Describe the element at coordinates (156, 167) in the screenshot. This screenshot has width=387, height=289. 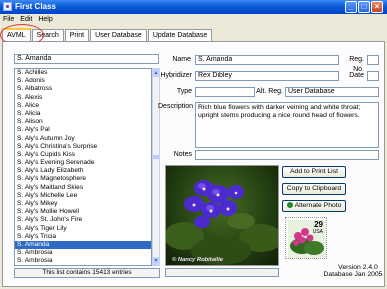
I see `list-scrollbar: ▲ ▼` at that location.